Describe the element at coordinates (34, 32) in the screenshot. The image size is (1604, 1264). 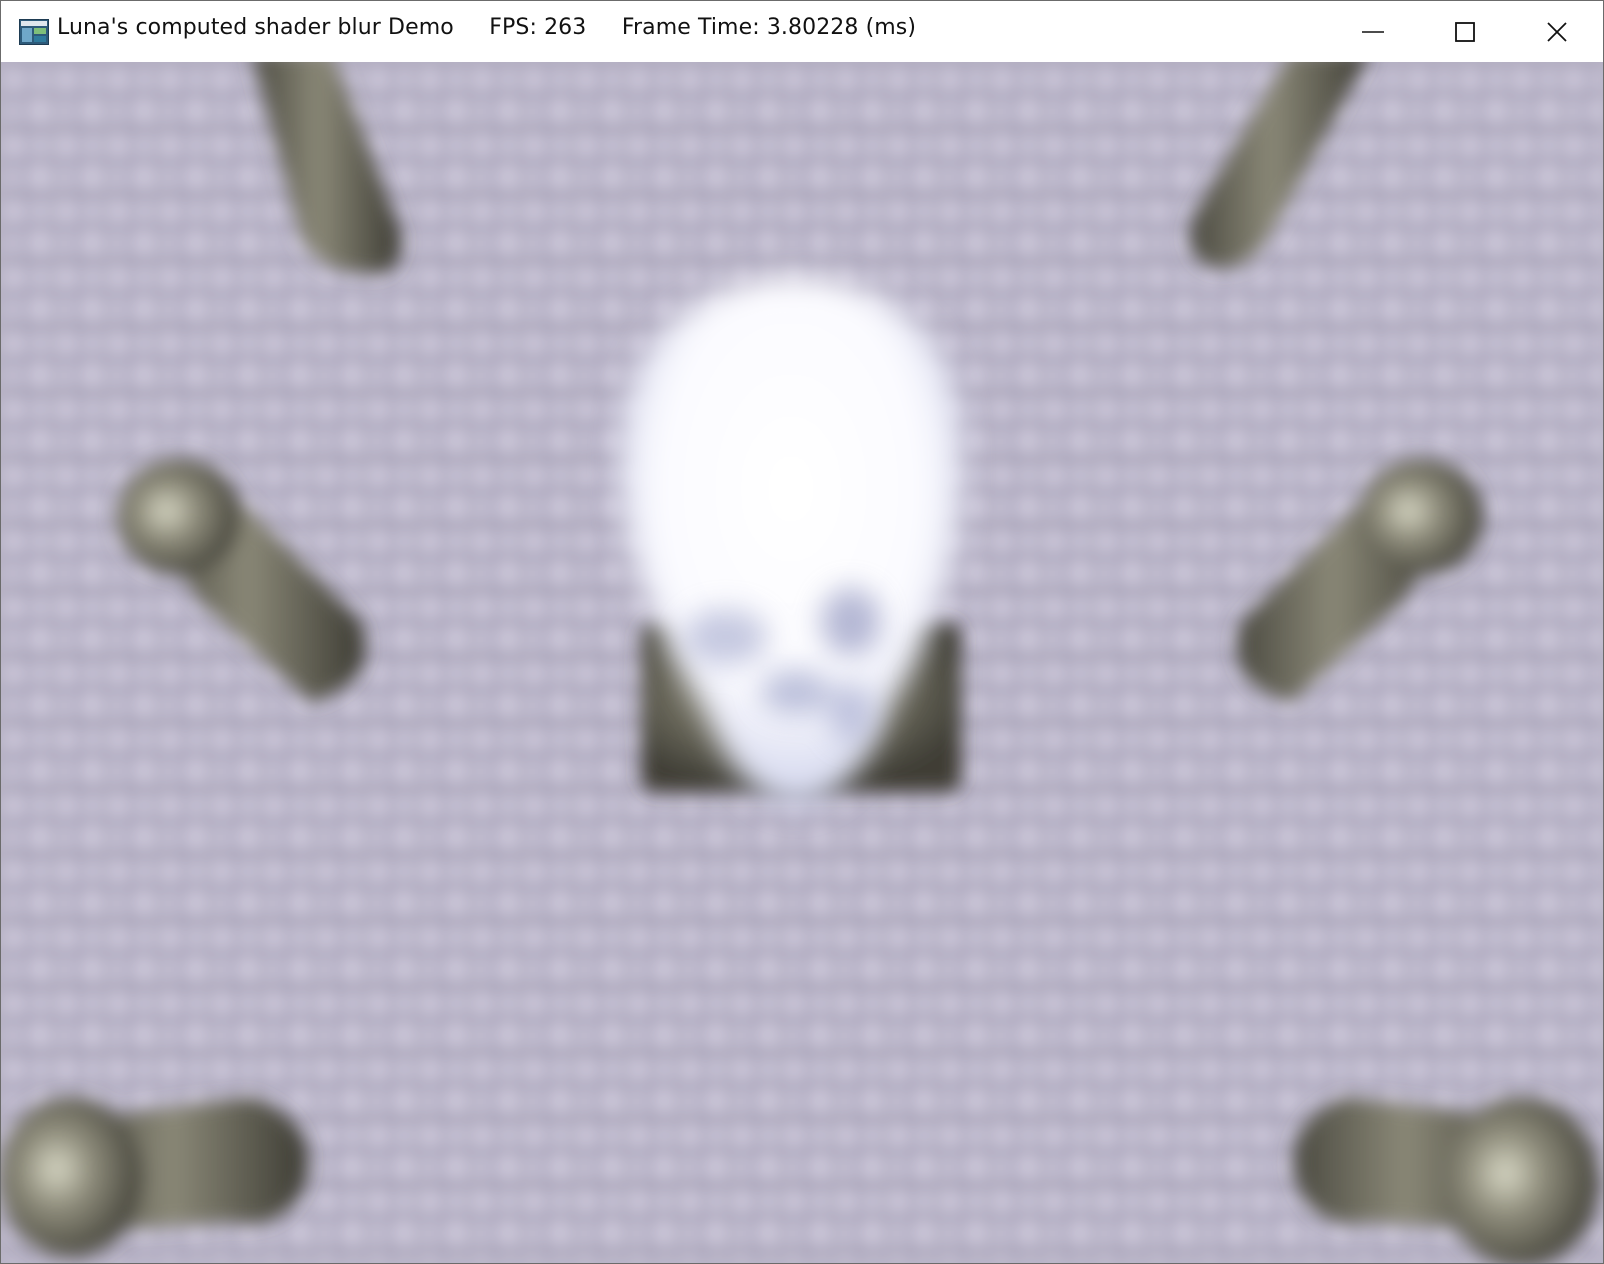
I see `app-icon` at that location.